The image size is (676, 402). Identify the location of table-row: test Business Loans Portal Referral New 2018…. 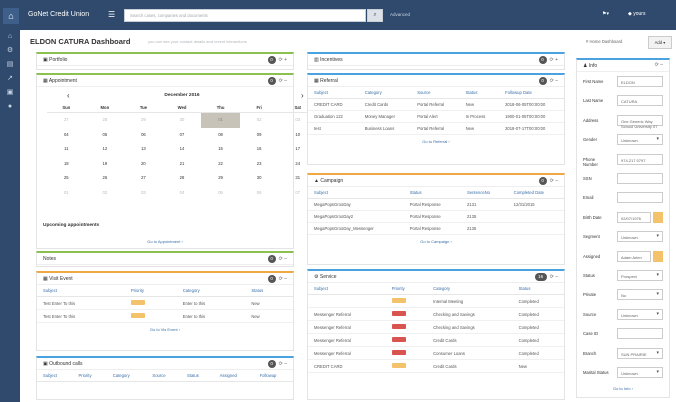
(436, 128).